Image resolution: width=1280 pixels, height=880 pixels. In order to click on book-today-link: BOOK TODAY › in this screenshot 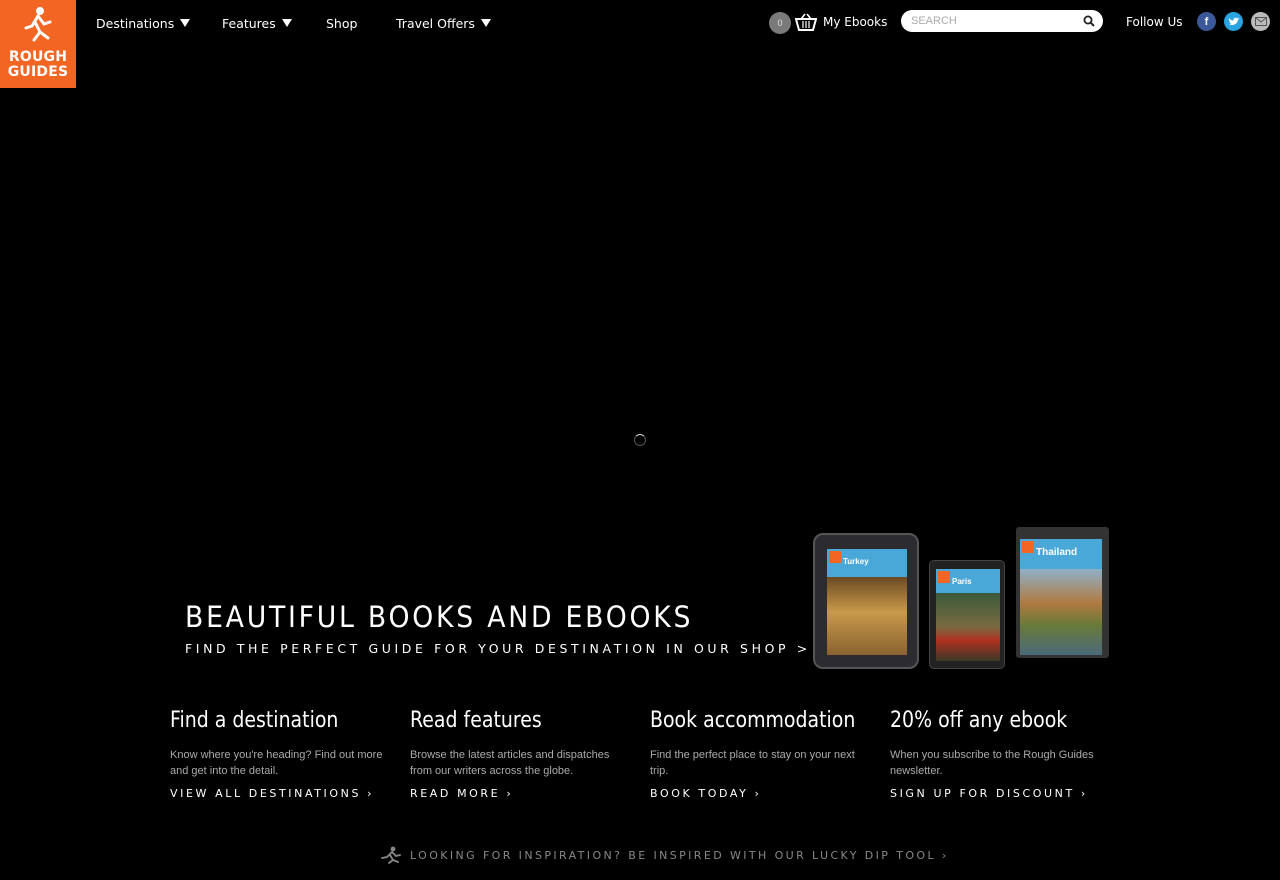, I will do `click(760, 793)`.